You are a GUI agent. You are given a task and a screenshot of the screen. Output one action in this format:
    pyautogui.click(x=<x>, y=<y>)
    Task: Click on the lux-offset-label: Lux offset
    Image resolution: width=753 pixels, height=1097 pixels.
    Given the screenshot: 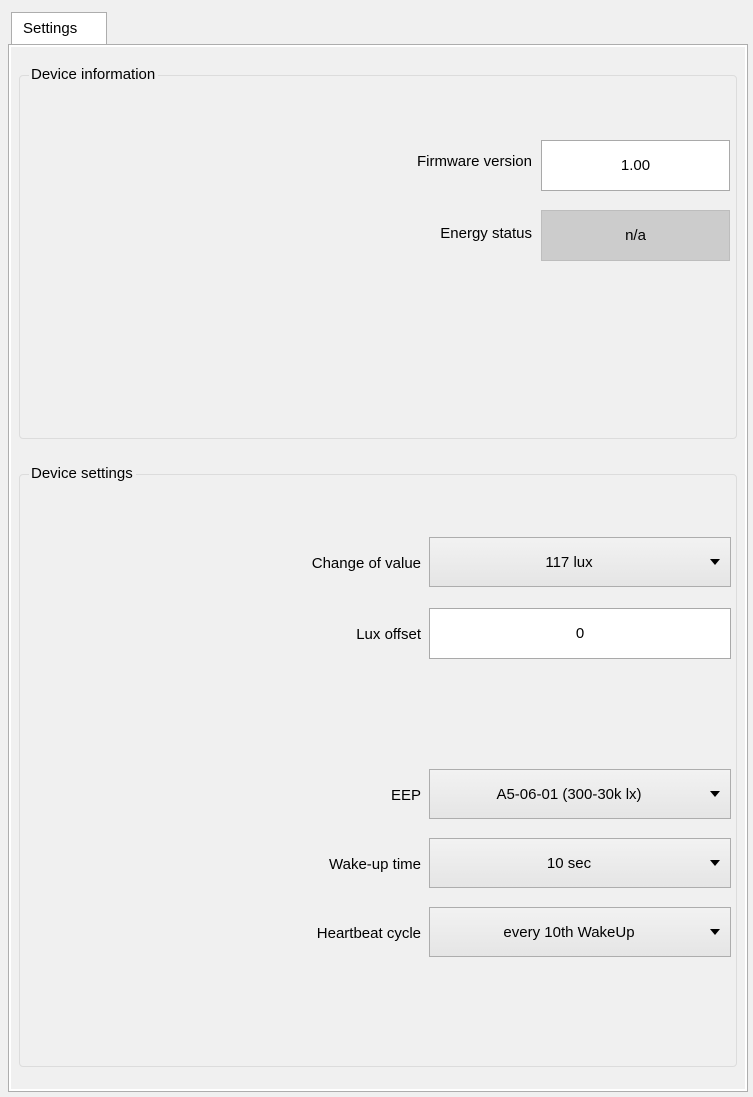 What is the action you would take?
    pyautogui.click(x=388, y=634)
    